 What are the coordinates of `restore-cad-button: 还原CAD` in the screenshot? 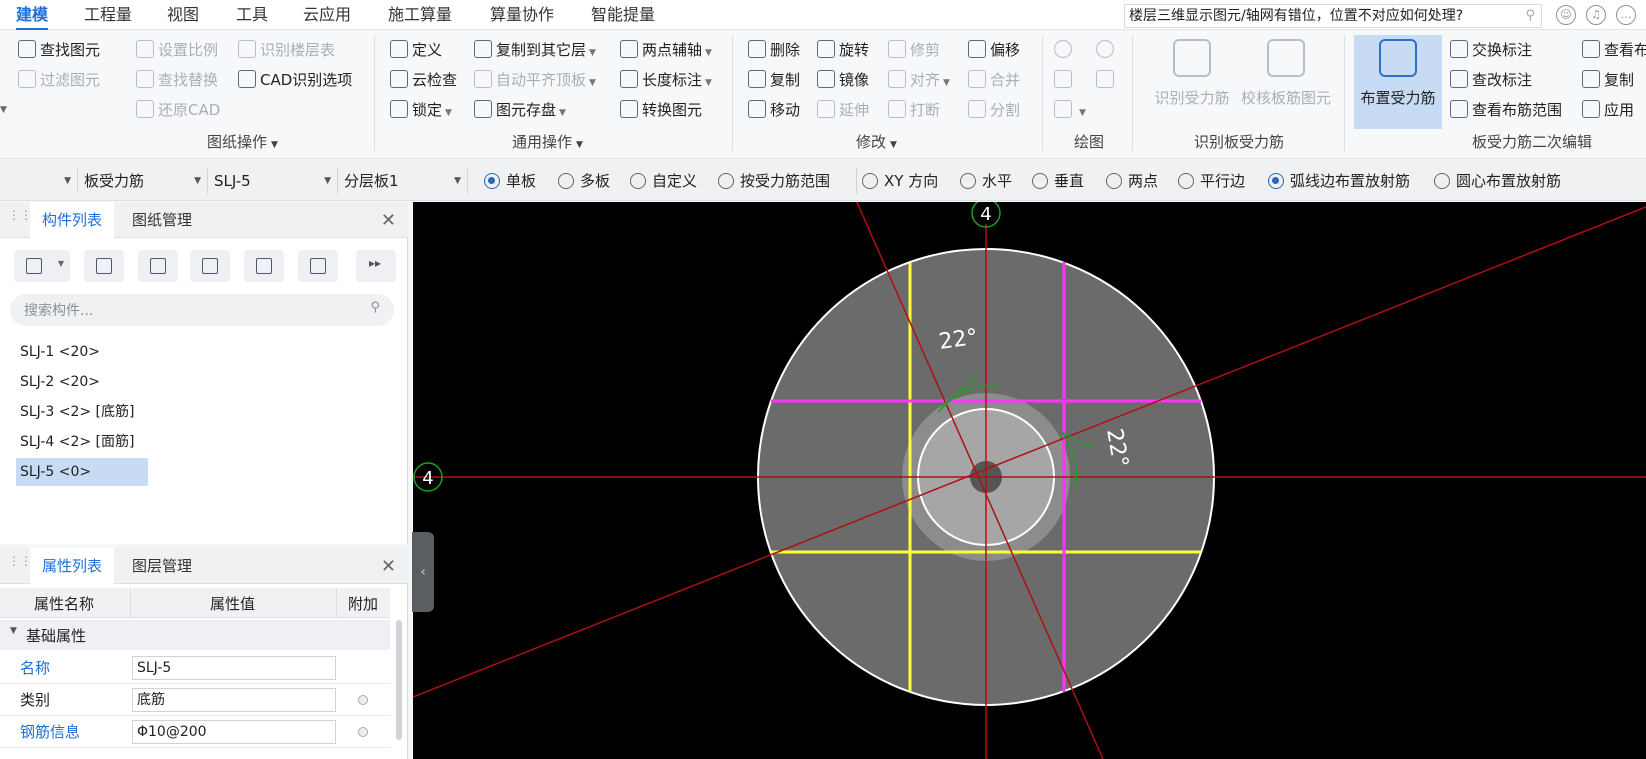 It's located at (178, 110).